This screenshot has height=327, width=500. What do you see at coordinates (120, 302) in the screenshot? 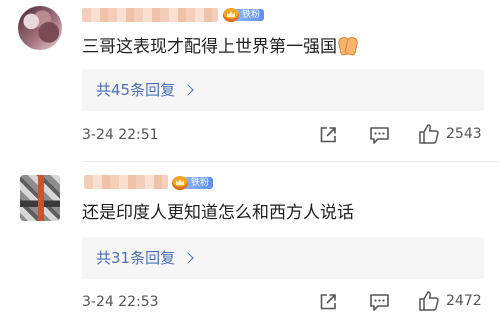
I see `comment-time: 3-24 22:53` at bounding box center [120, 302].